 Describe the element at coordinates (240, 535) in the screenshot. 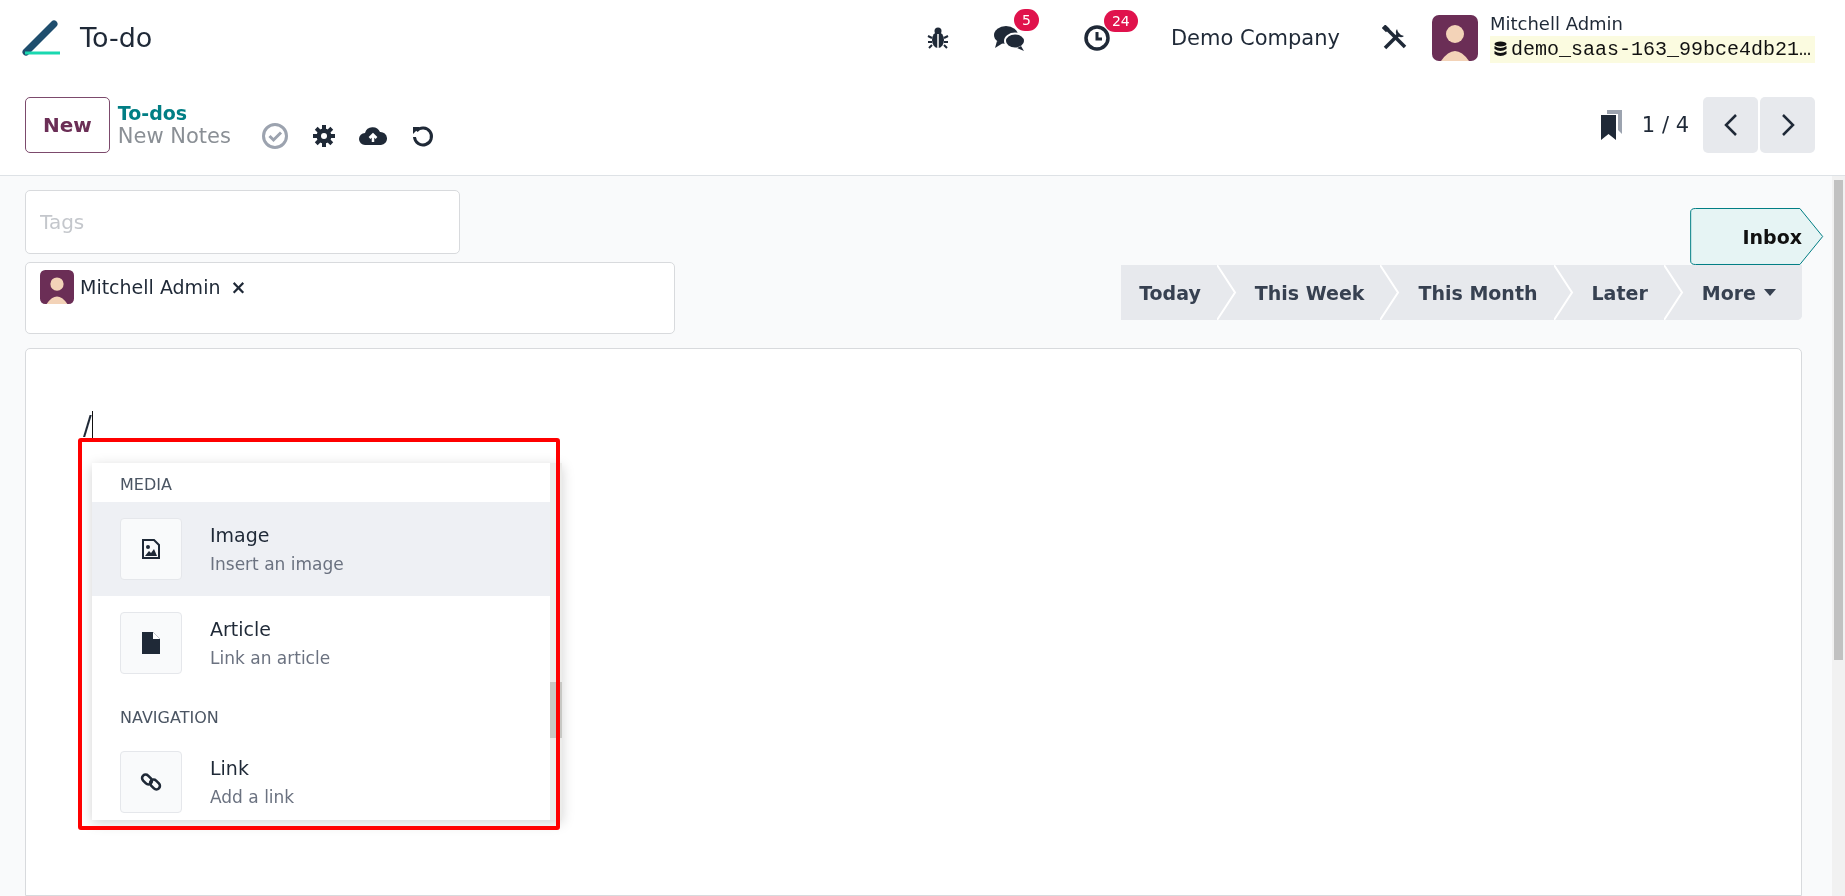

I see `item-title: Image` at that location.